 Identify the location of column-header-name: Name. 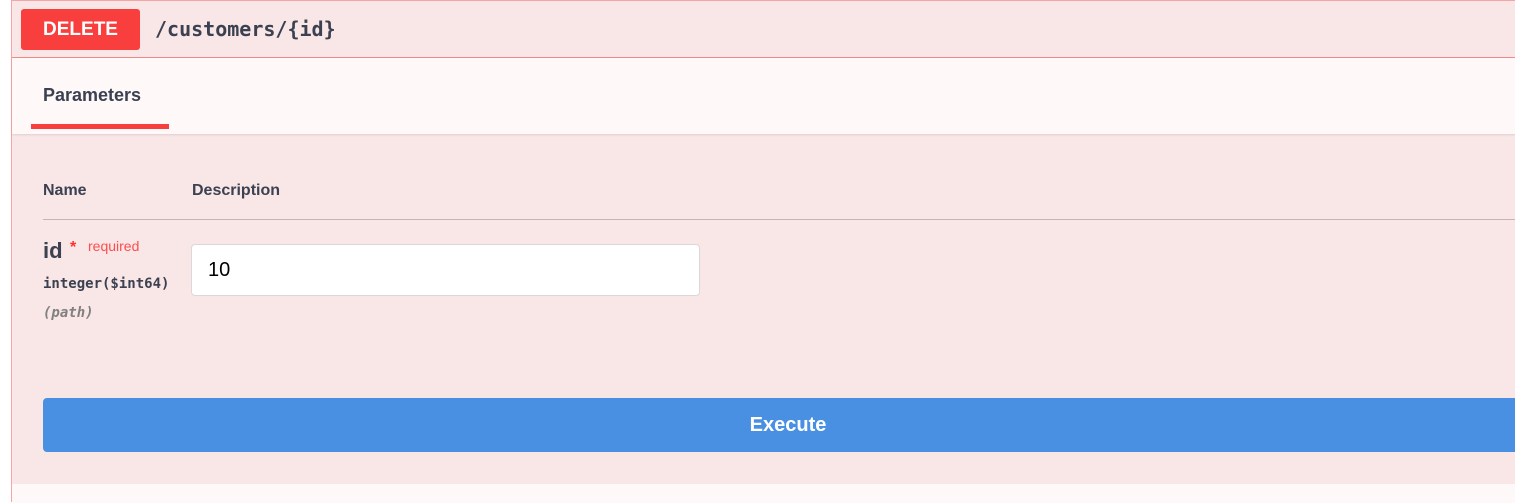
(65, 190).